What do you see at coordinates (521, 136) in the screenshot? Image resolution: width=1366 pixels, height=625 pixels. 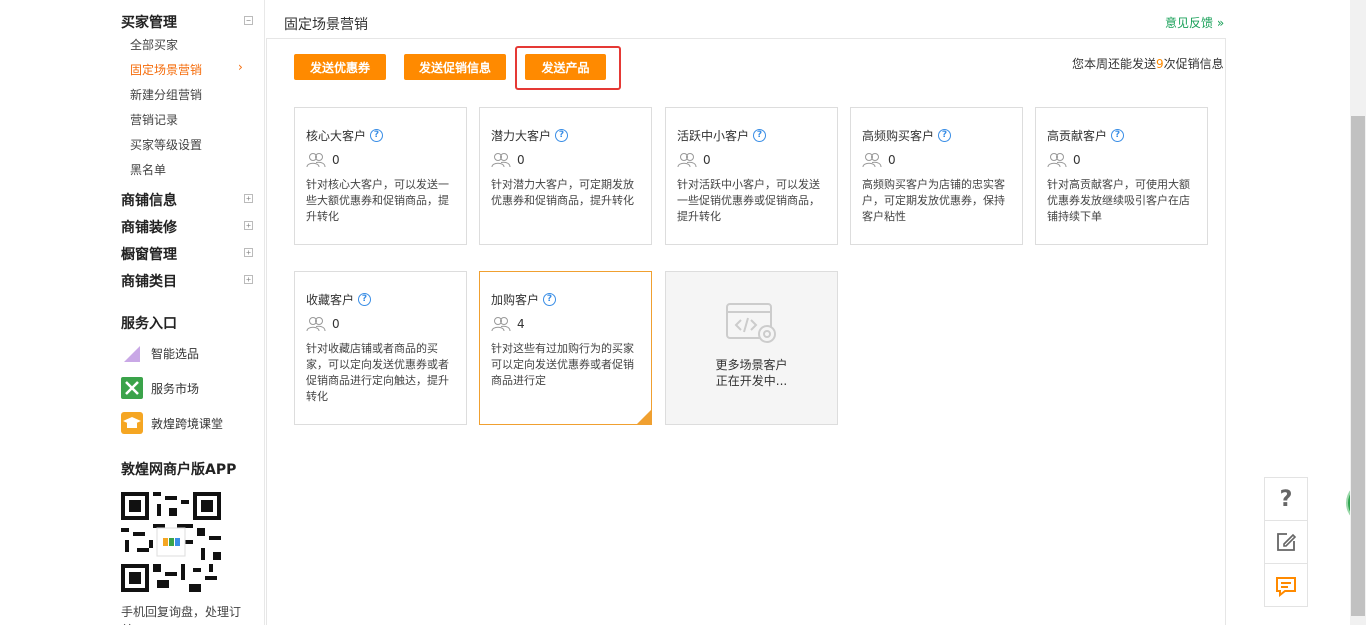 I see `card-title: 潜力大客户` at bounding box center [521, 136].